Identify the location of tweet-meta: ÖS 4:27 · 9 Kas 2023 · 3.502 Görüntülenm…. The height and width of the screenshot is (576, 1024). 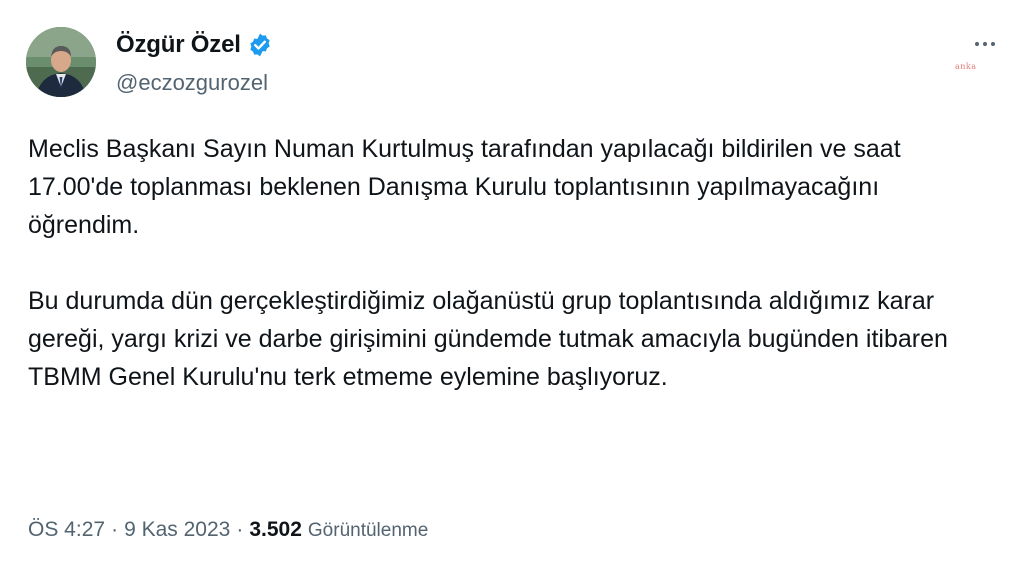
(228, 530).